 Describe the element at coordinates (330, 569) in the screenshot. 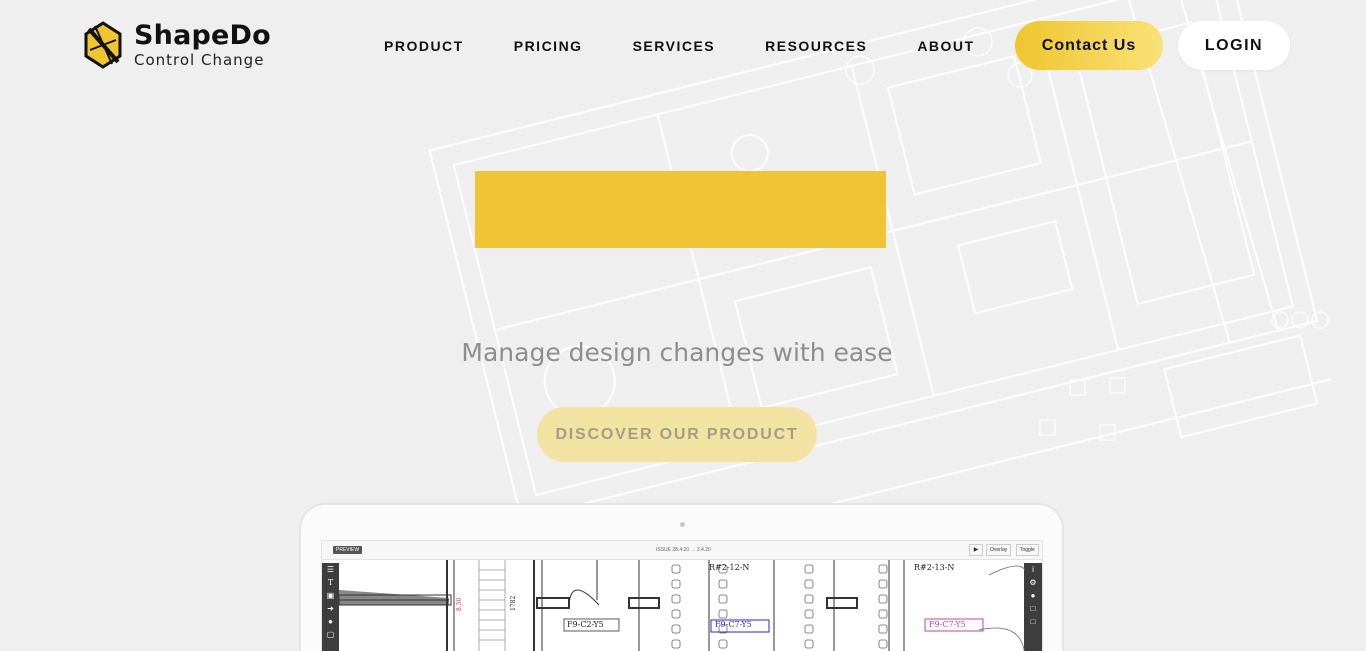

I see `layers-icon: ☰` at that location.